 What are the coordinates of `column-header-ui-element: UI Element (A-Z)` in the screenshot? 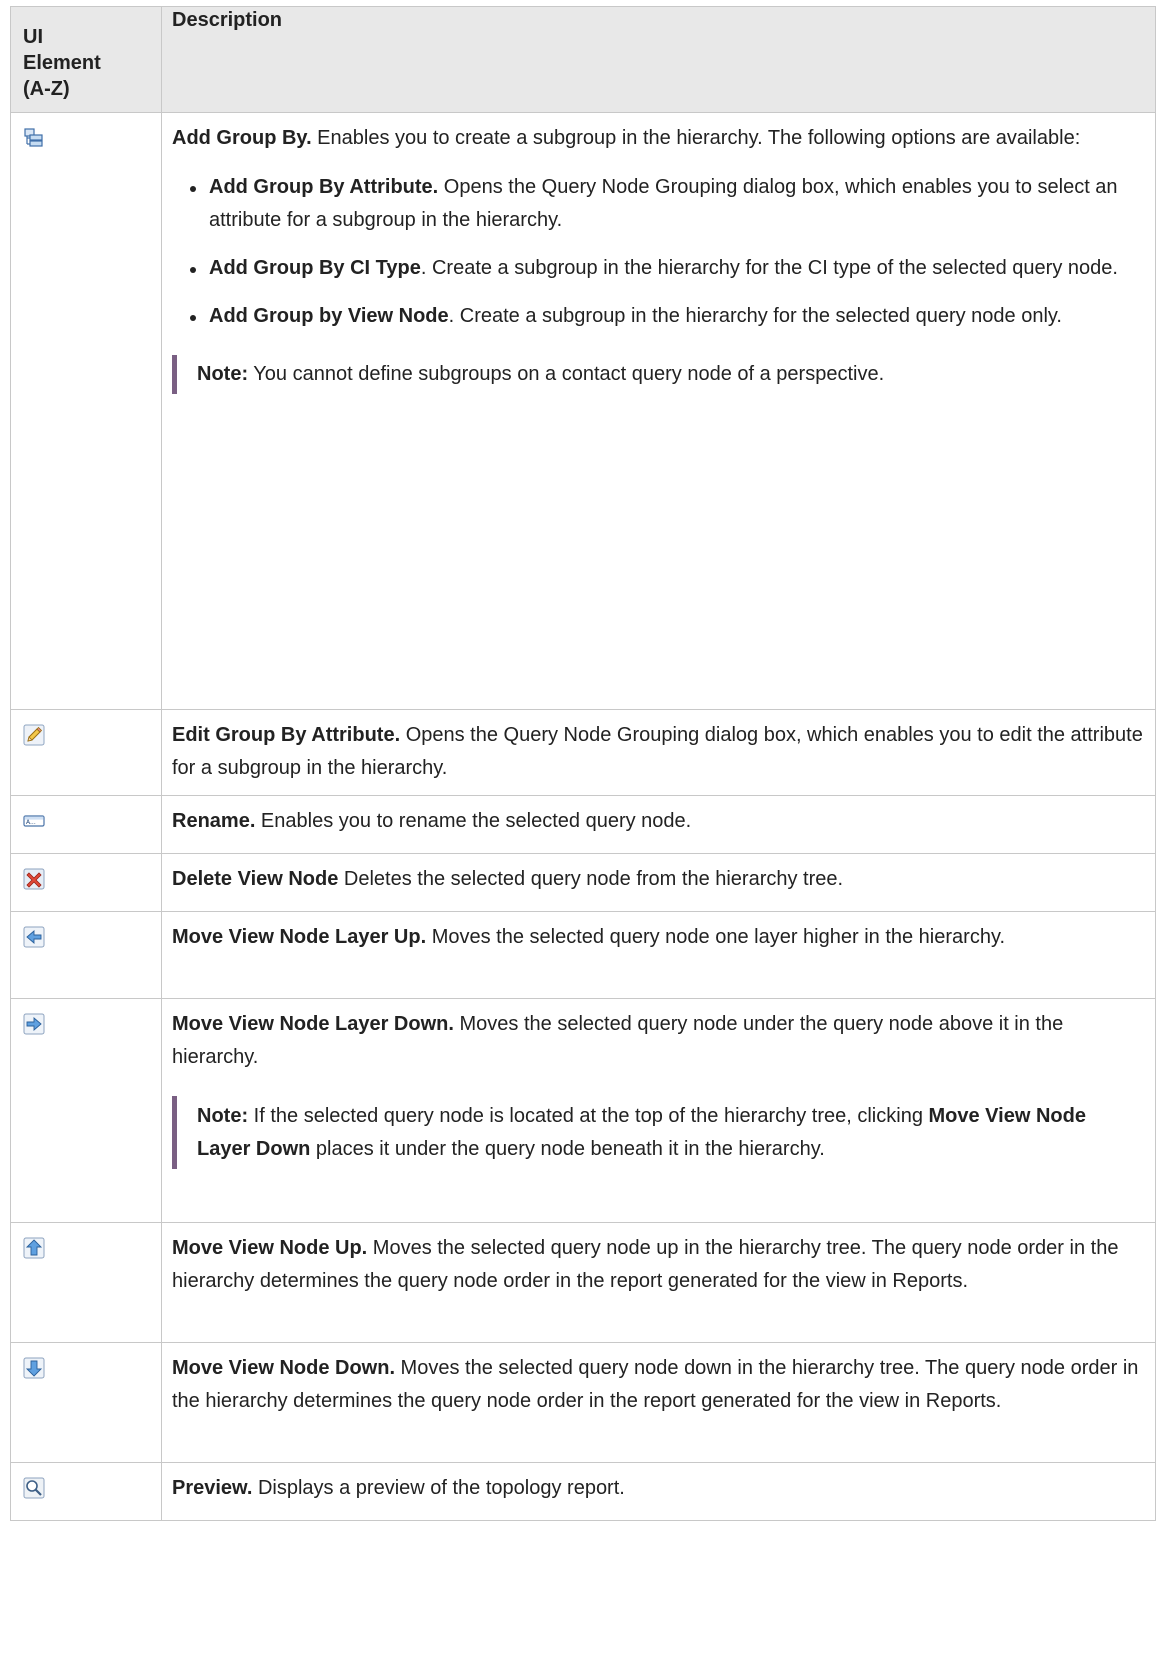 It's located at (86, 59).